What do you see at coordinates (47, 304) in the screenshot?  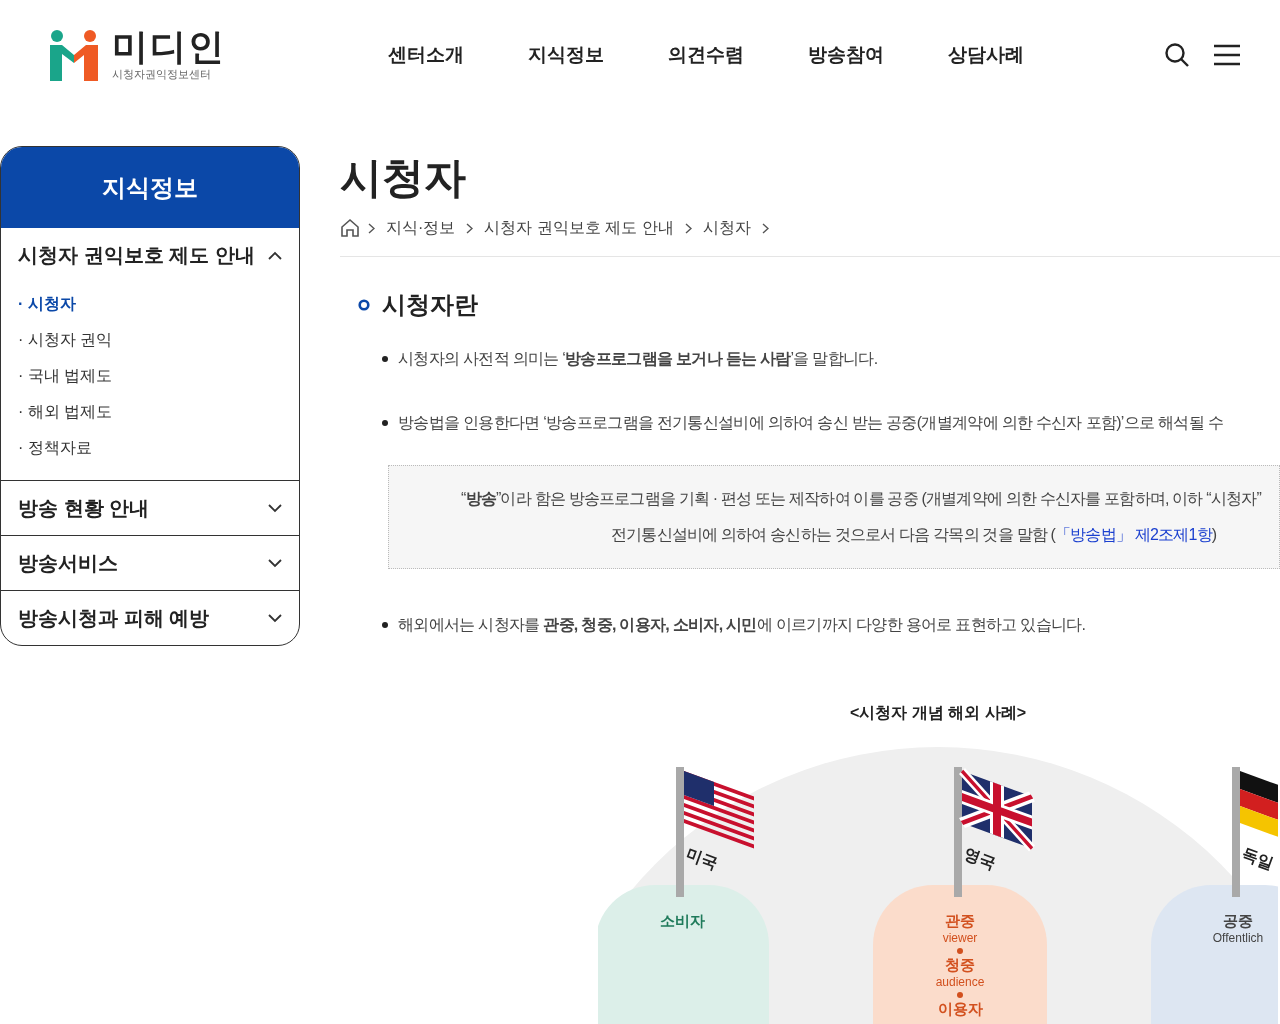 I see `sidebar-link: · 시청자` at bounding box center [47, 304].